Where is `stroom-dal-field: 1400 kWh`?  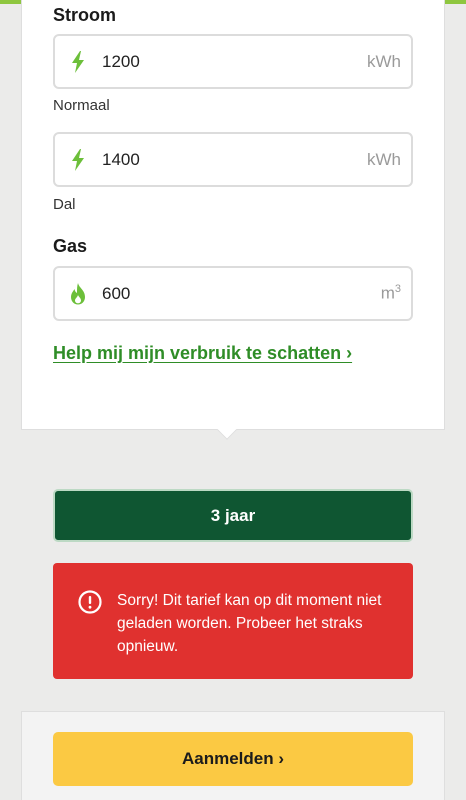
stroom-dal-field: 1400 kWh is located at coordinates (233, 159).